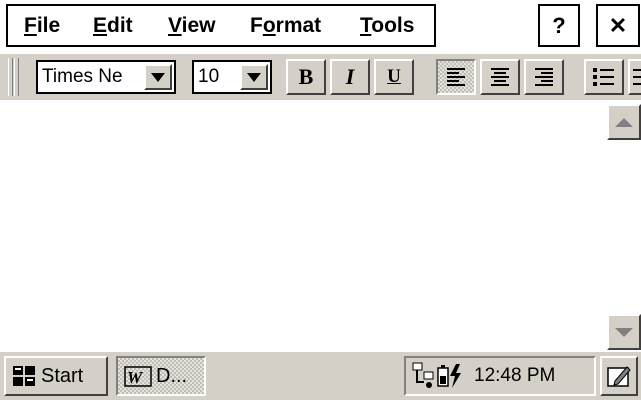 This screenshot has height=400, width=641. I want to click on scroll-down-icon, so click(624, 332).